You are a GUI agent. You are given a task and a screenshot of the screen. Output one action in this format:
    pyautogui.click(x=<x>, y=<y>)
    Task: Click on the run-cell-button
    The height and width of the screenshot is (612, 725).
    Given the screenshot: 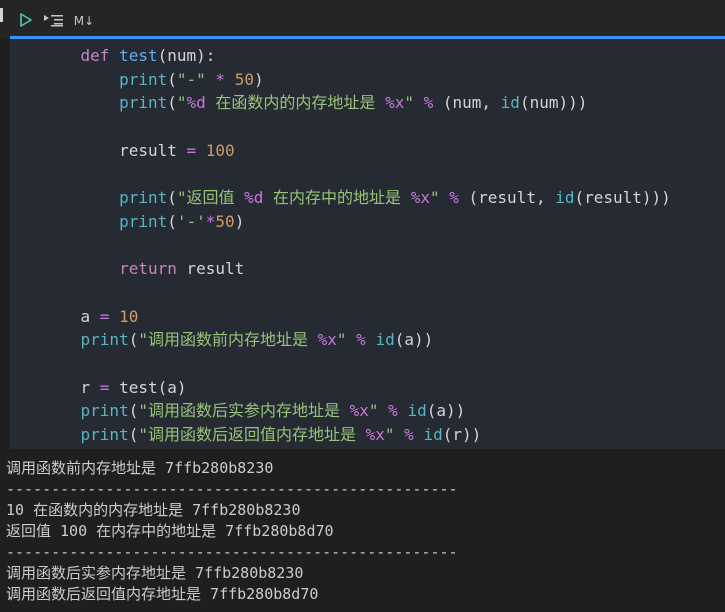 What is the action you would take?
    pyautogui.click(x=25, y=21)
    